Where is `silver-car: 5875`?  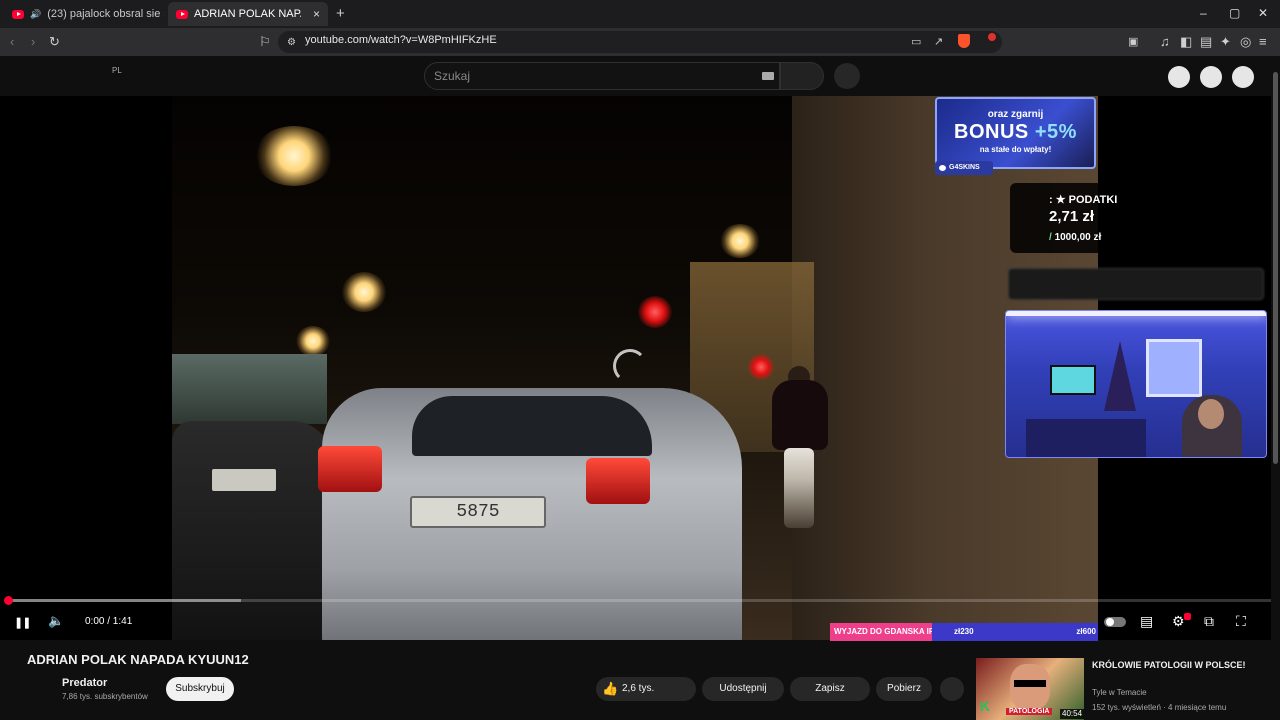 silver-car: 5875 is located at coordinates (532, 514).